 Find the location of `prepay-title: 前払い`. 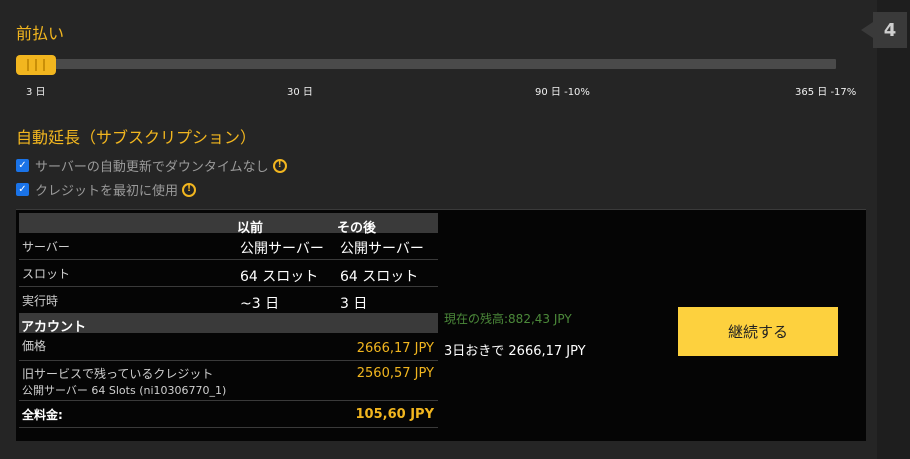

prepay-title: 前払い is located at coordinates (40, 33).